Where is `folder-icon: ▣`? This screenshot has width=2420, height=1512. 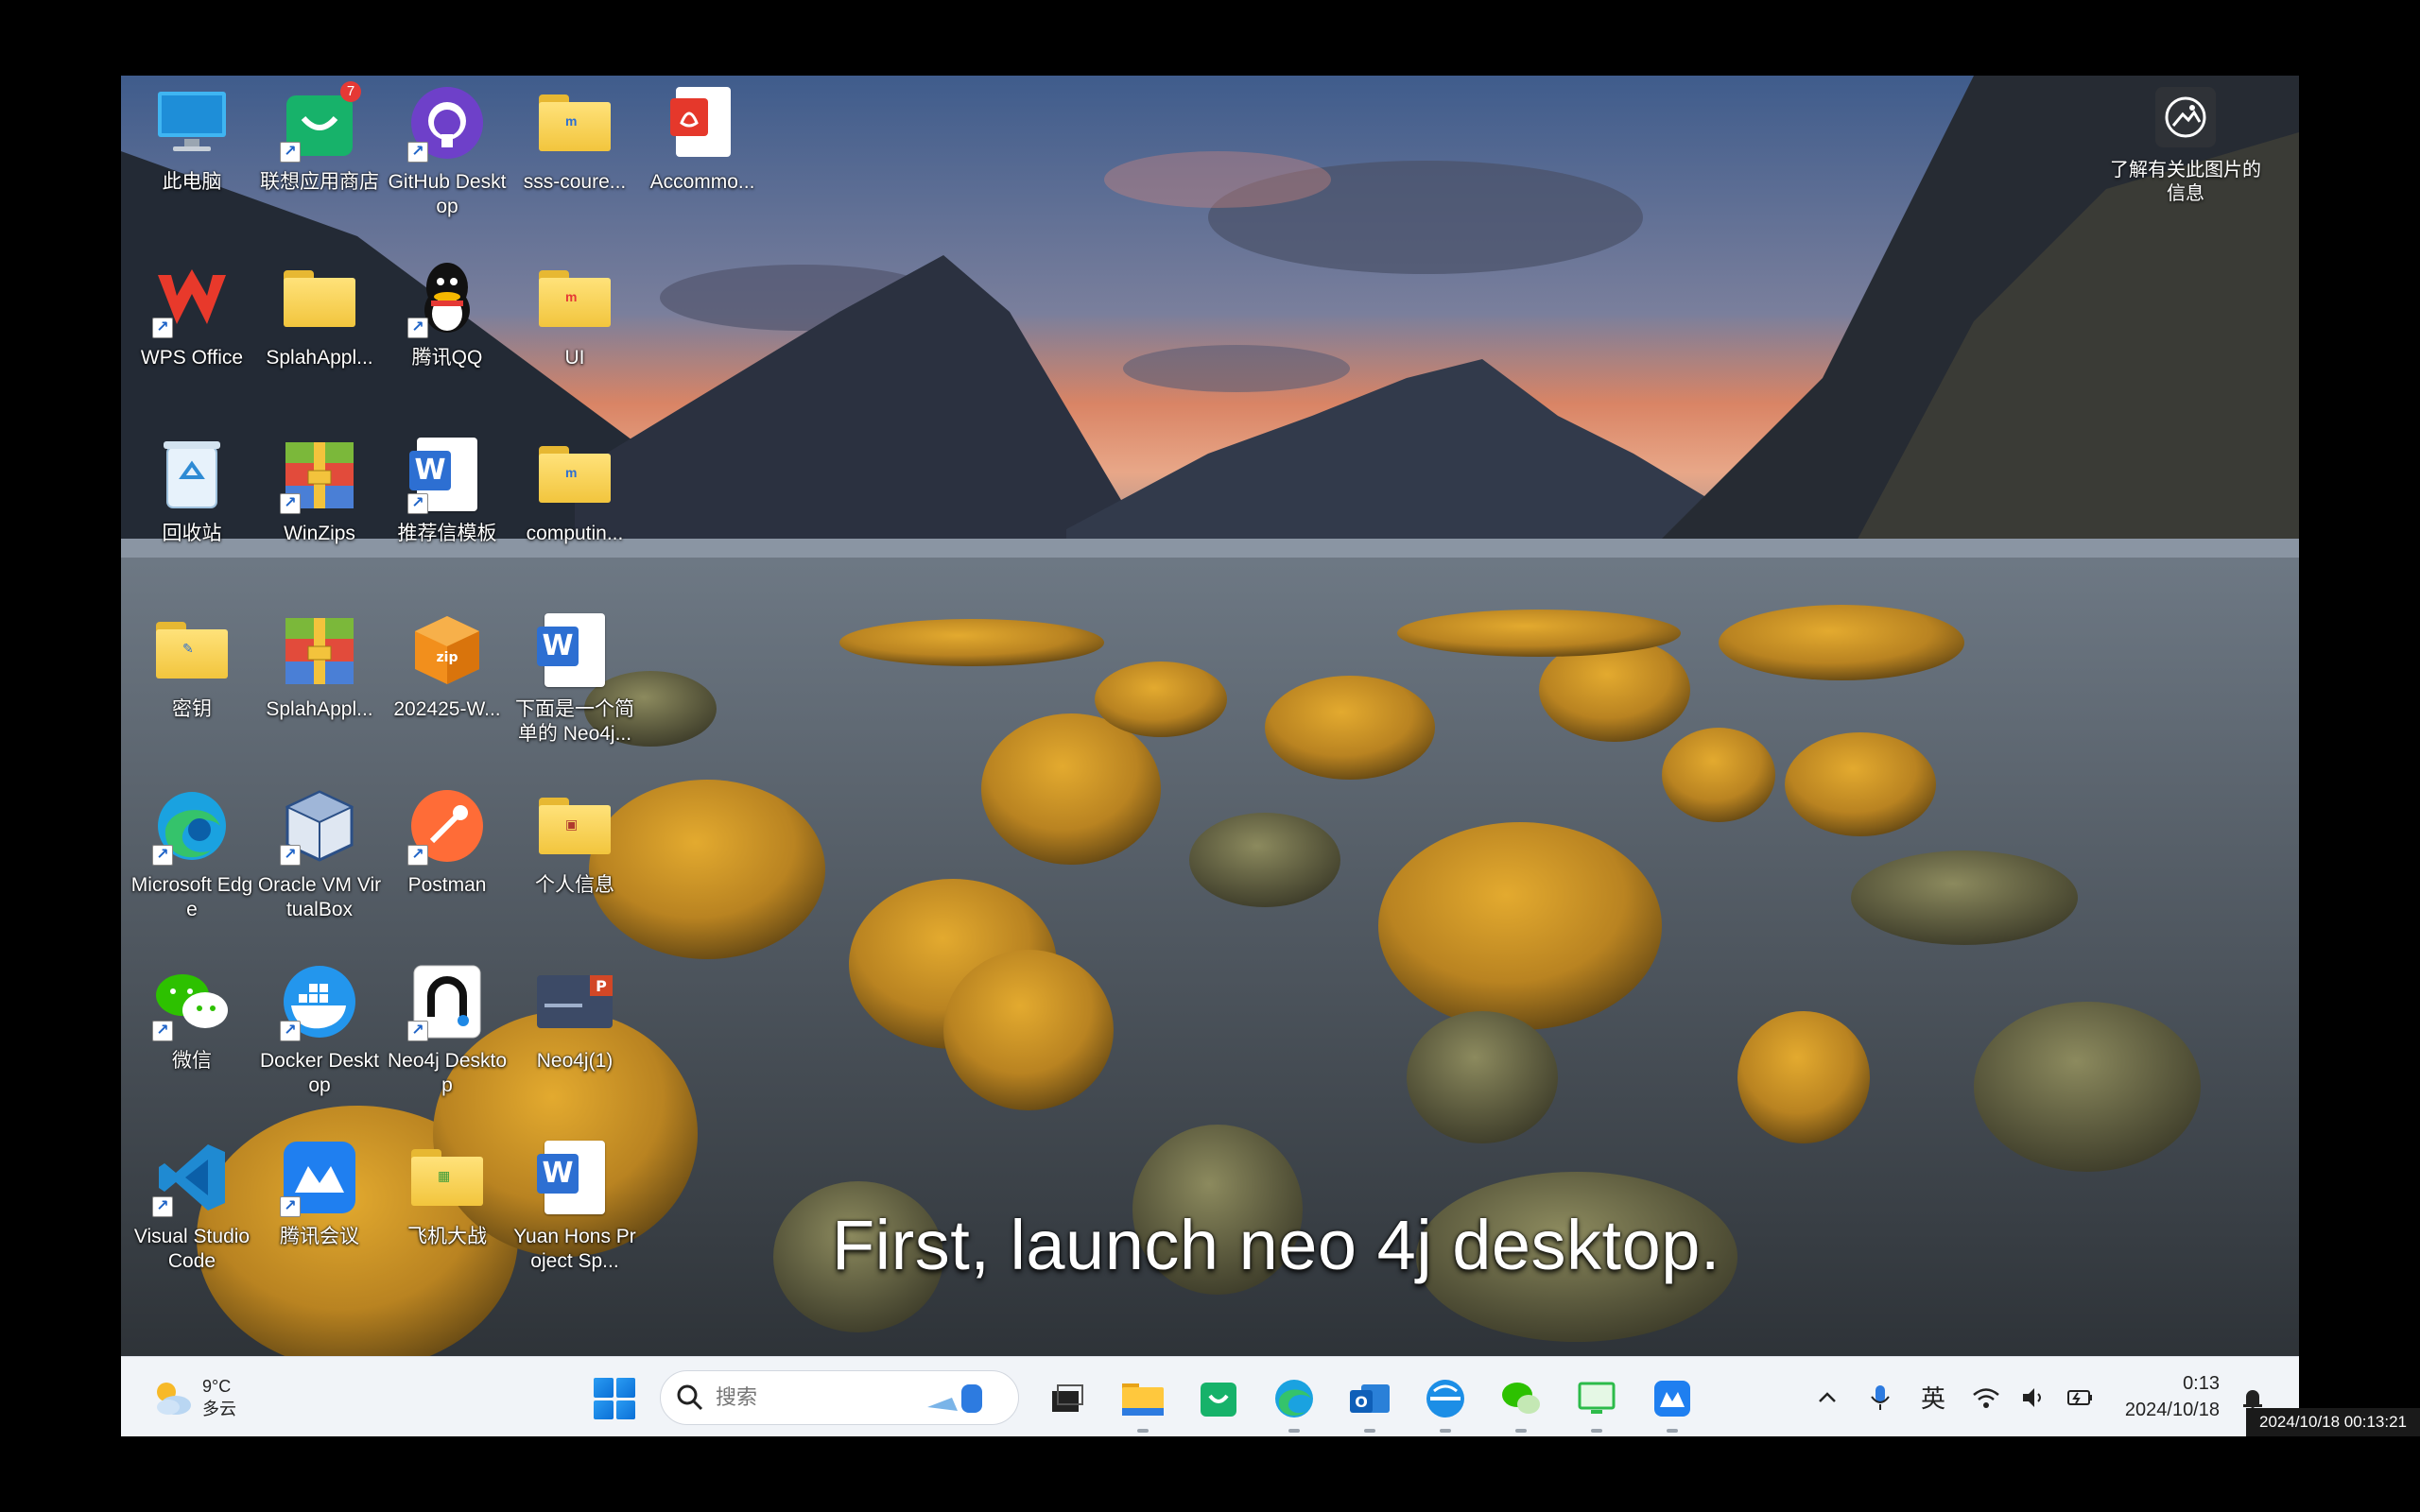 folder-icon: ▣ is located at coordinates (575, 826).